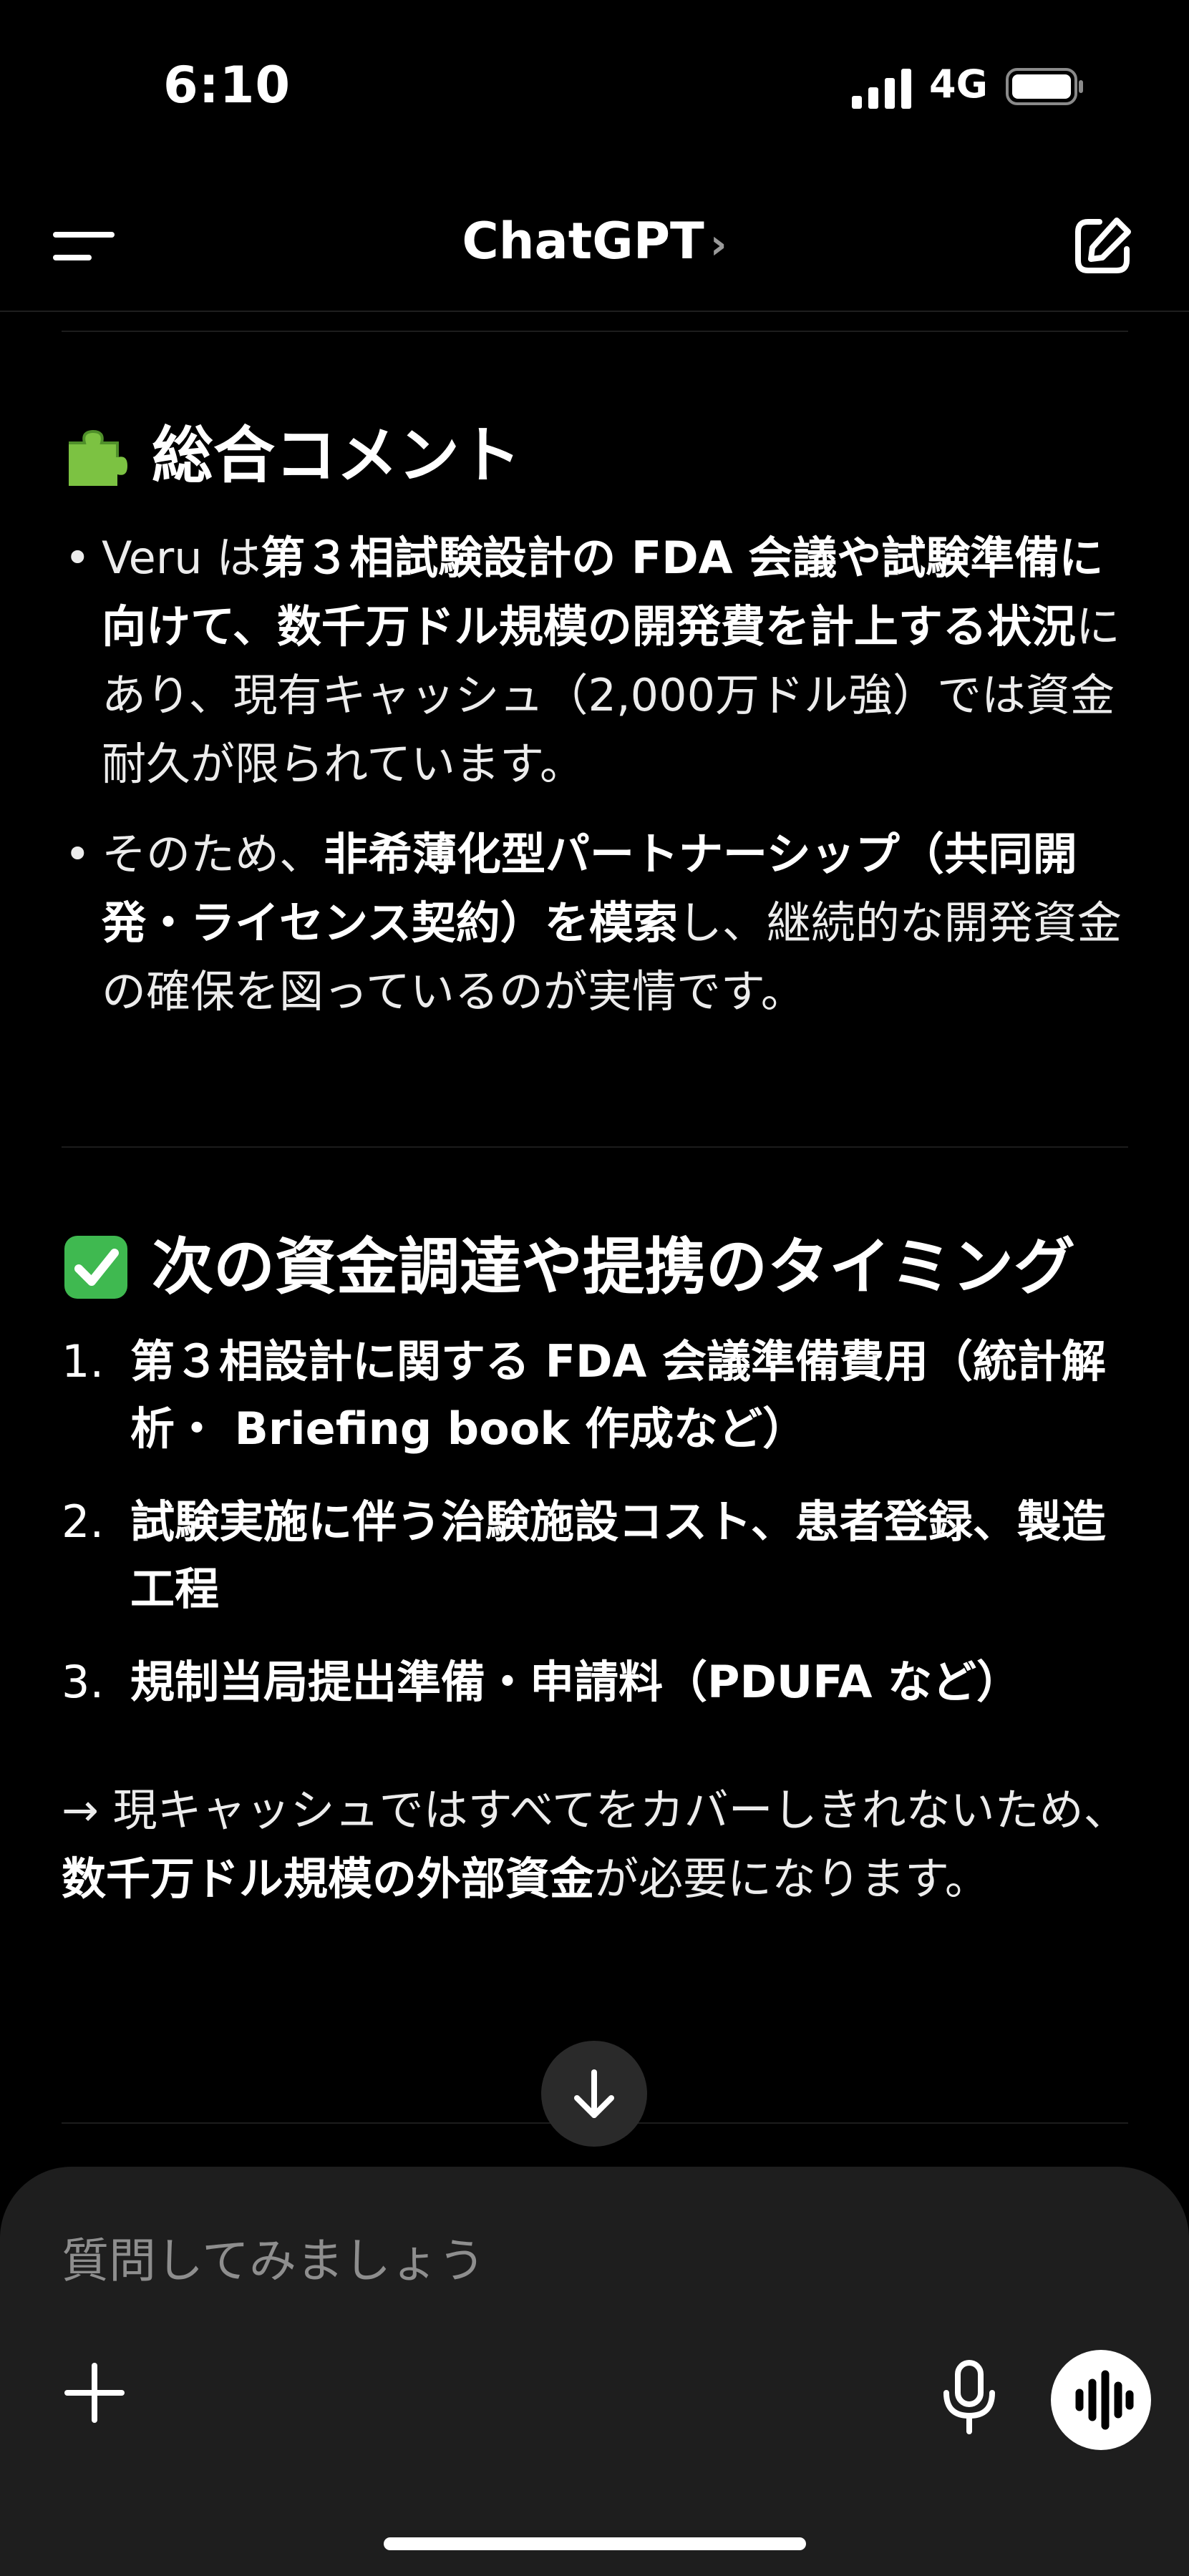 The width and height of the screenshot is (1189, 2576). What do you see at coordinates (718, 244) in the screenshot?
I see `chevron-right-icon: ›` at bounding box center [718, 244].